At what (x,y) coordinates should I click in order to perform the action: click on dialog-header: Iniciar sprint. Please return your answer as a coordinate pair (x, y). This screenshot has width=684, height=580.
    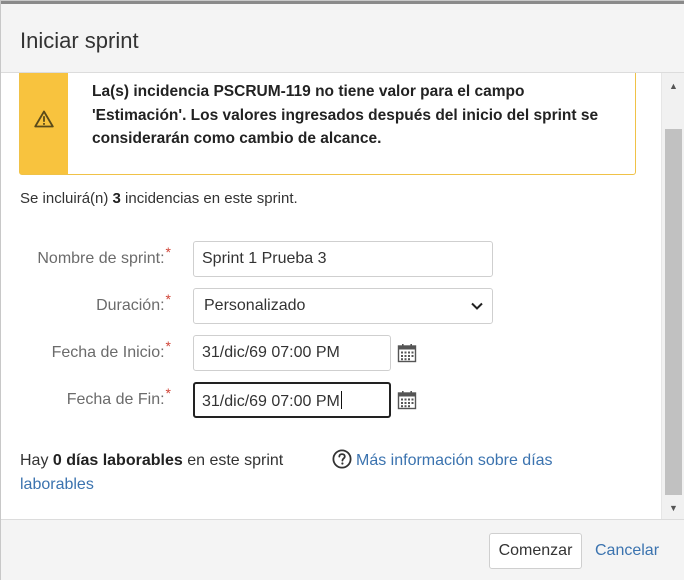
    Looking at the image, I should click on (342, 37).